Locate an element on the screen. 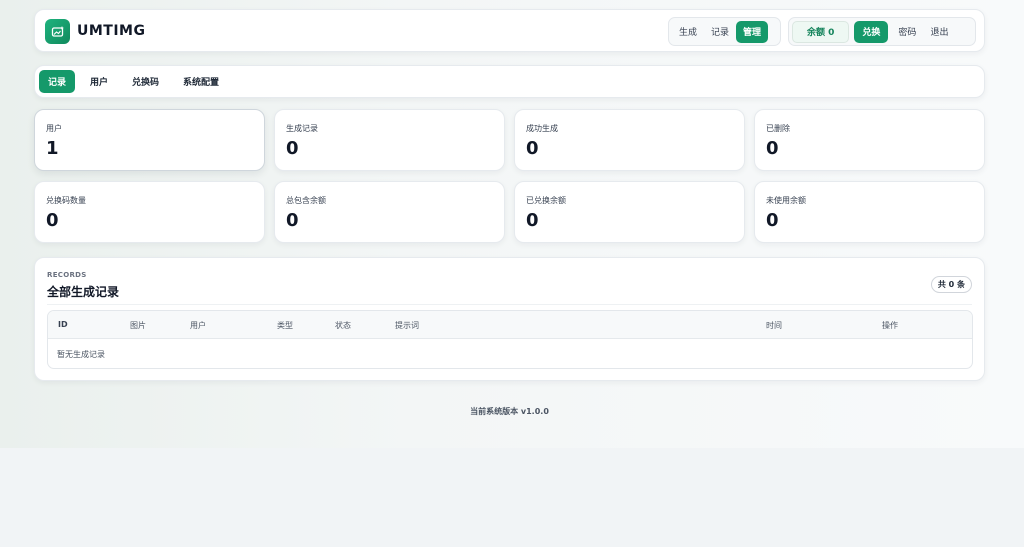  stat-label: 总包含余额 is located at coordinates (306, 200).